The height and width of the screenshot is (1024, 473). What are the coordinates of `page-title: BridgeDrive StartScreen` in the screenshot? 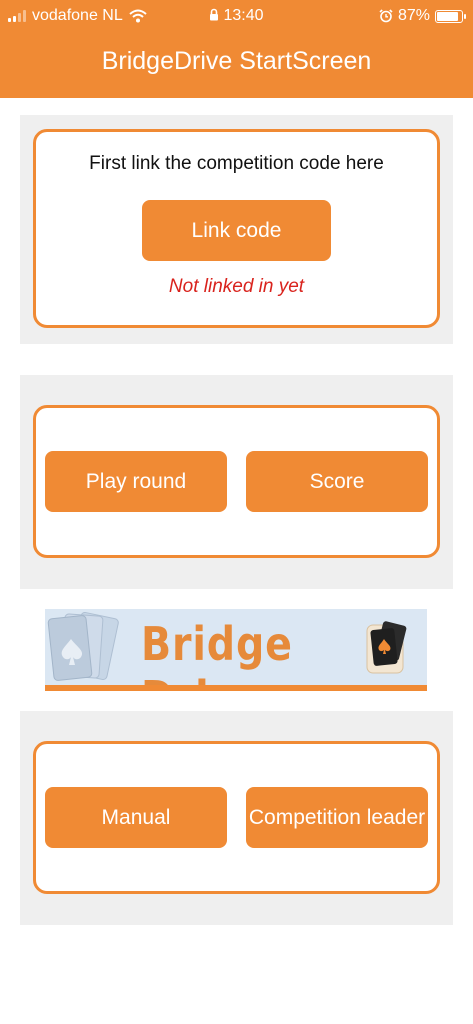 It's located at (236, 61).